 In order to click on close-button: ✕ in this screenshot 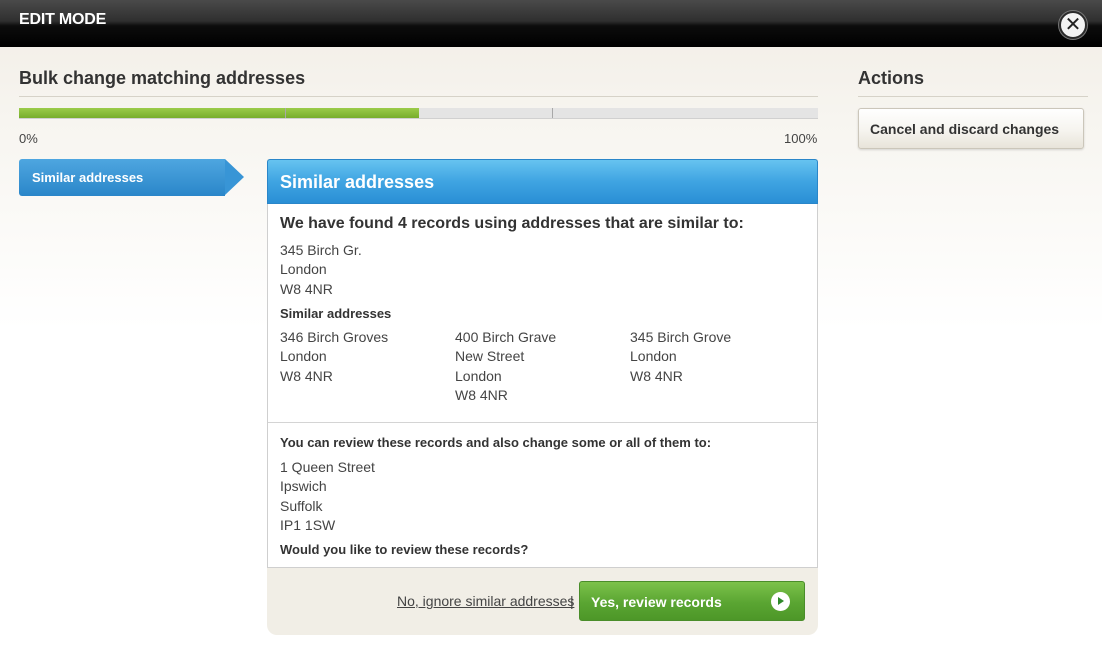, I will do `click(1073, 25)`.